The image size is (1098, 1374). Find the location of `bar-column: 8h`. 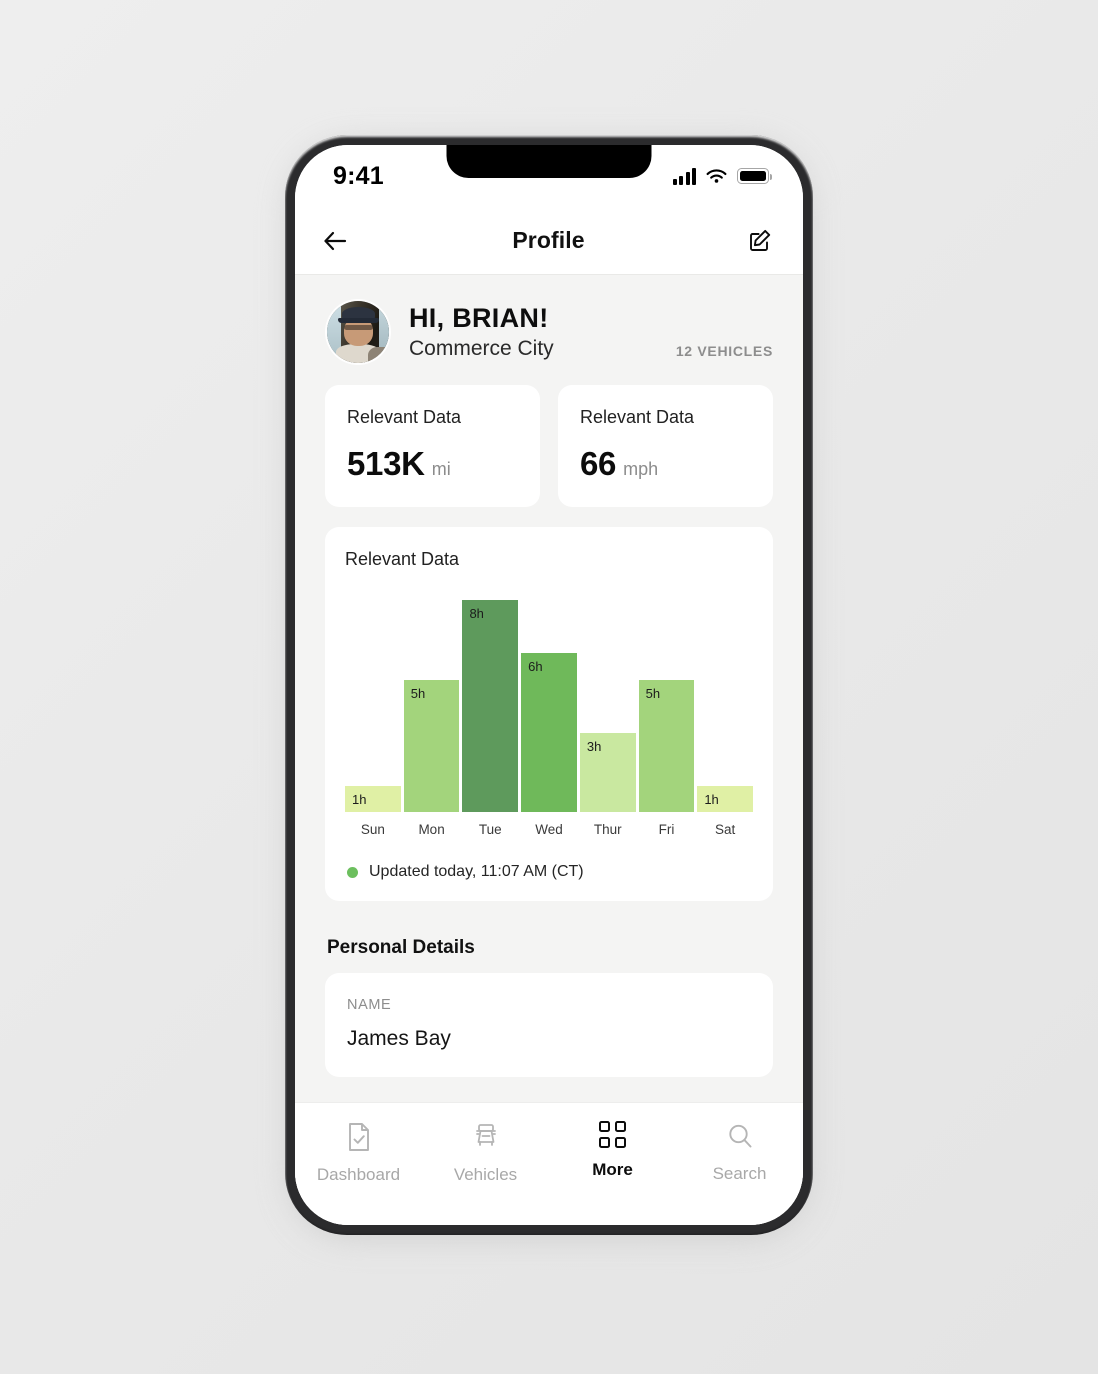

bar-column: 8h is located at coordinates (490, 706).